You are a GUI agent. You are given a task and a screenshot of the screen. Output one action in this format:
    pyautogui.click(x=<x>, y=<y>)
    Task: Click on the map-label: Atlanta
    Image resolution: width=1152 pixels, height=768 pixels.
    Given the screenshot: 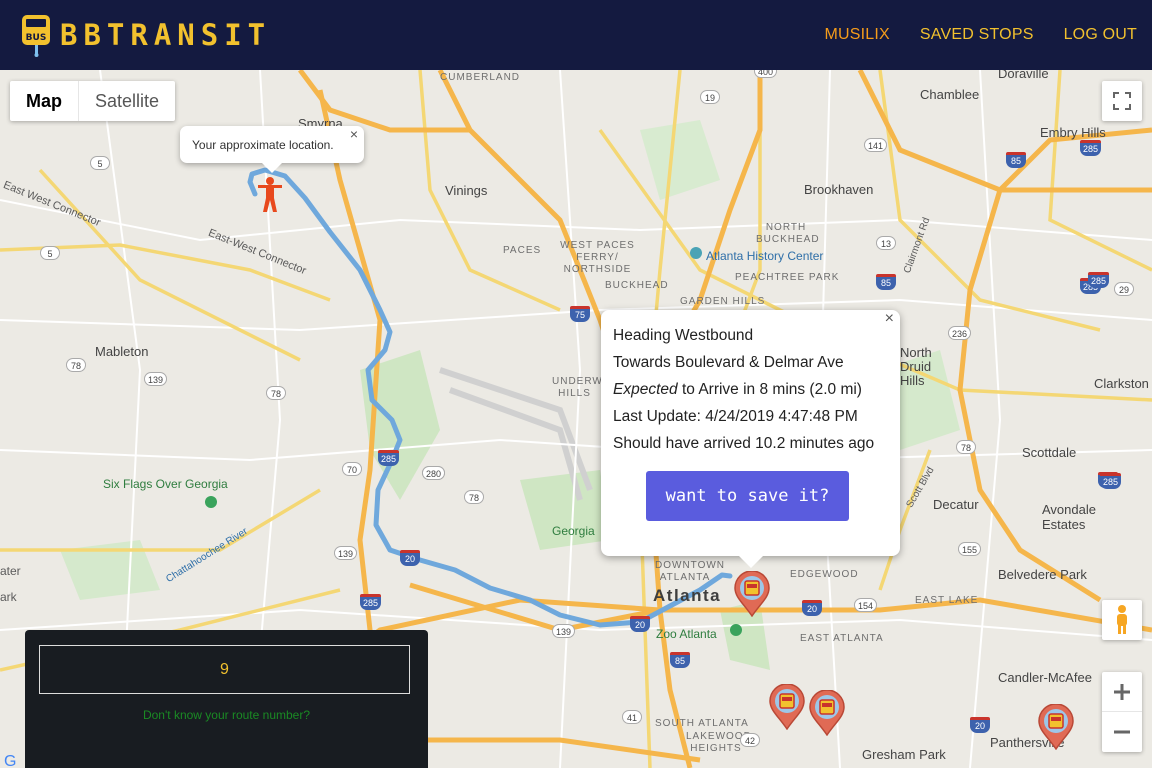 What is the action you would take?
    pyautogui.click(x=687, y=595)
    